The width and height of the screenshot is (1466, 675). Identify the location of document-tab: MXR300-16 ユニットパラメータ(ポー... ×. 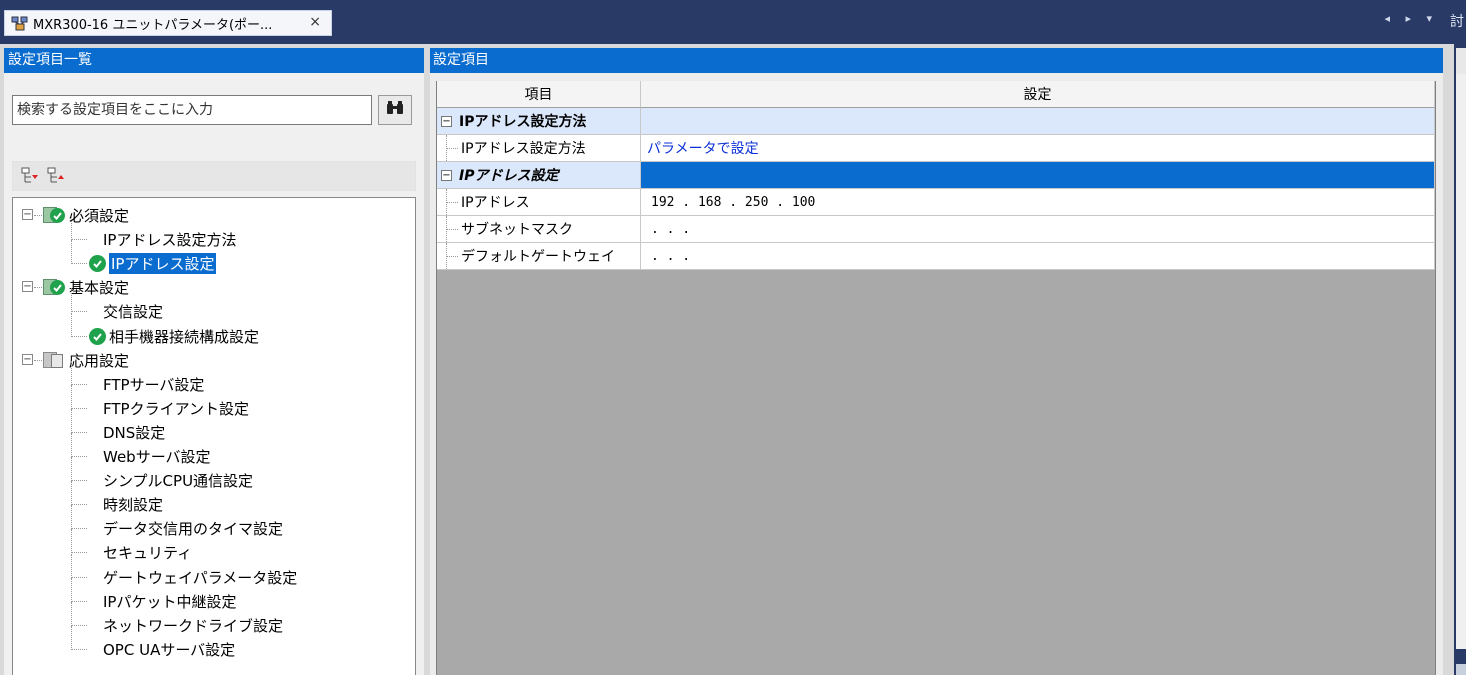
(168, 23).